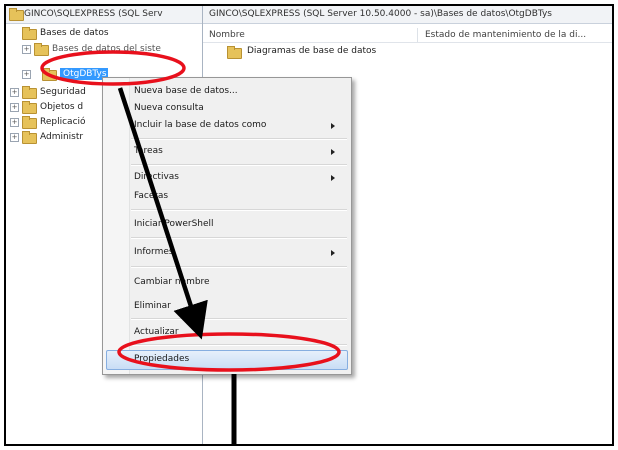 The image size is (618, 450). What do you see at coordinates (113, 68) in the screenshot?
I see `red-circle-database` at bounding box center [113, 68].